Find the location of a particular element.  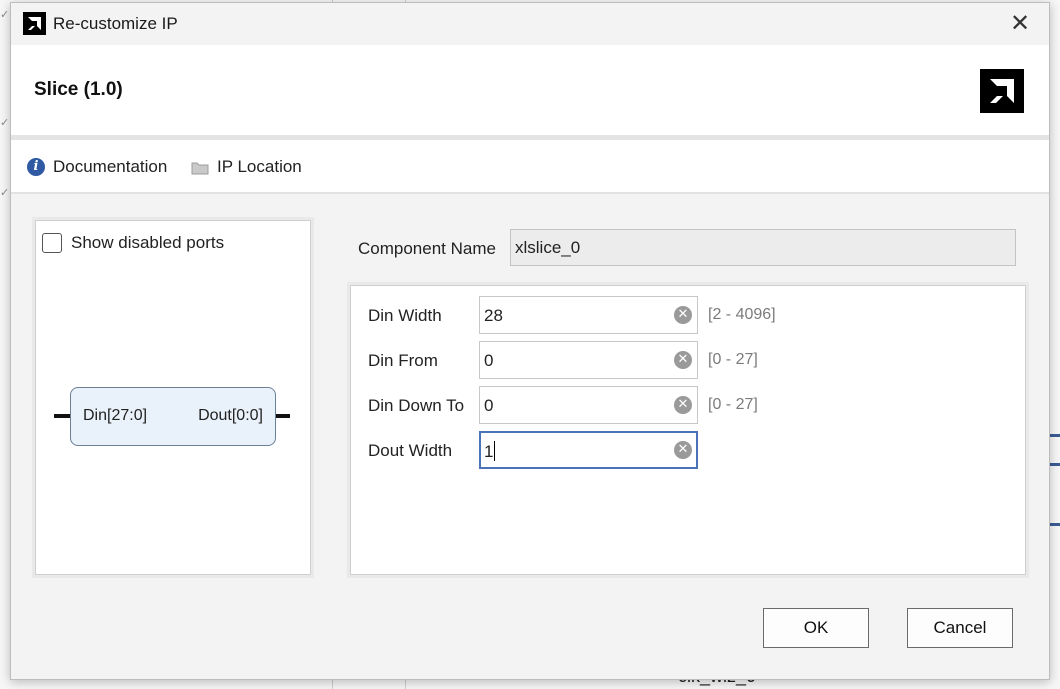

slice-block-symbol: Din[27:0] Dout[0:0] is located at coordinates (173, 416).